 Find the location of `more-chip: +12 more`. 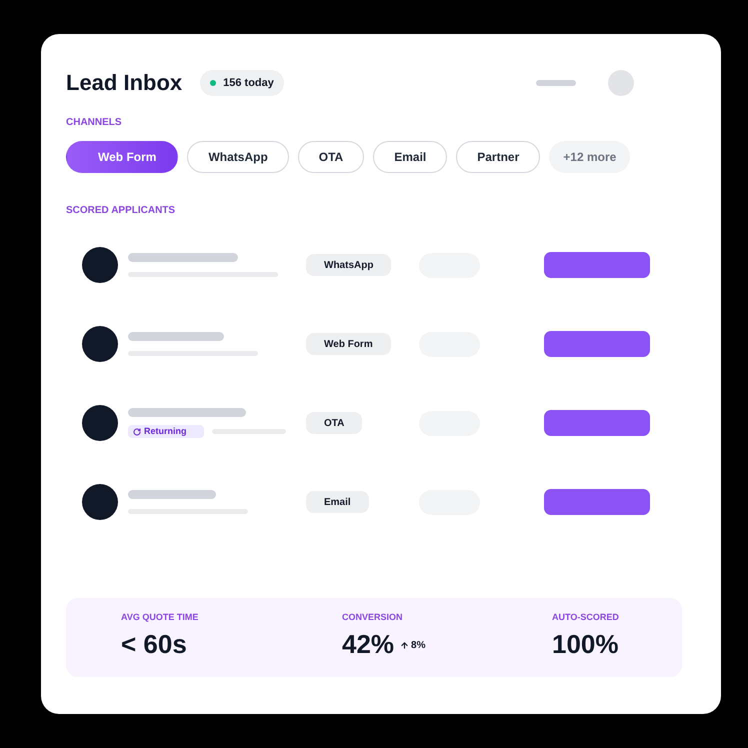

more-chip: +12 more is located at coordinates (589, 157).